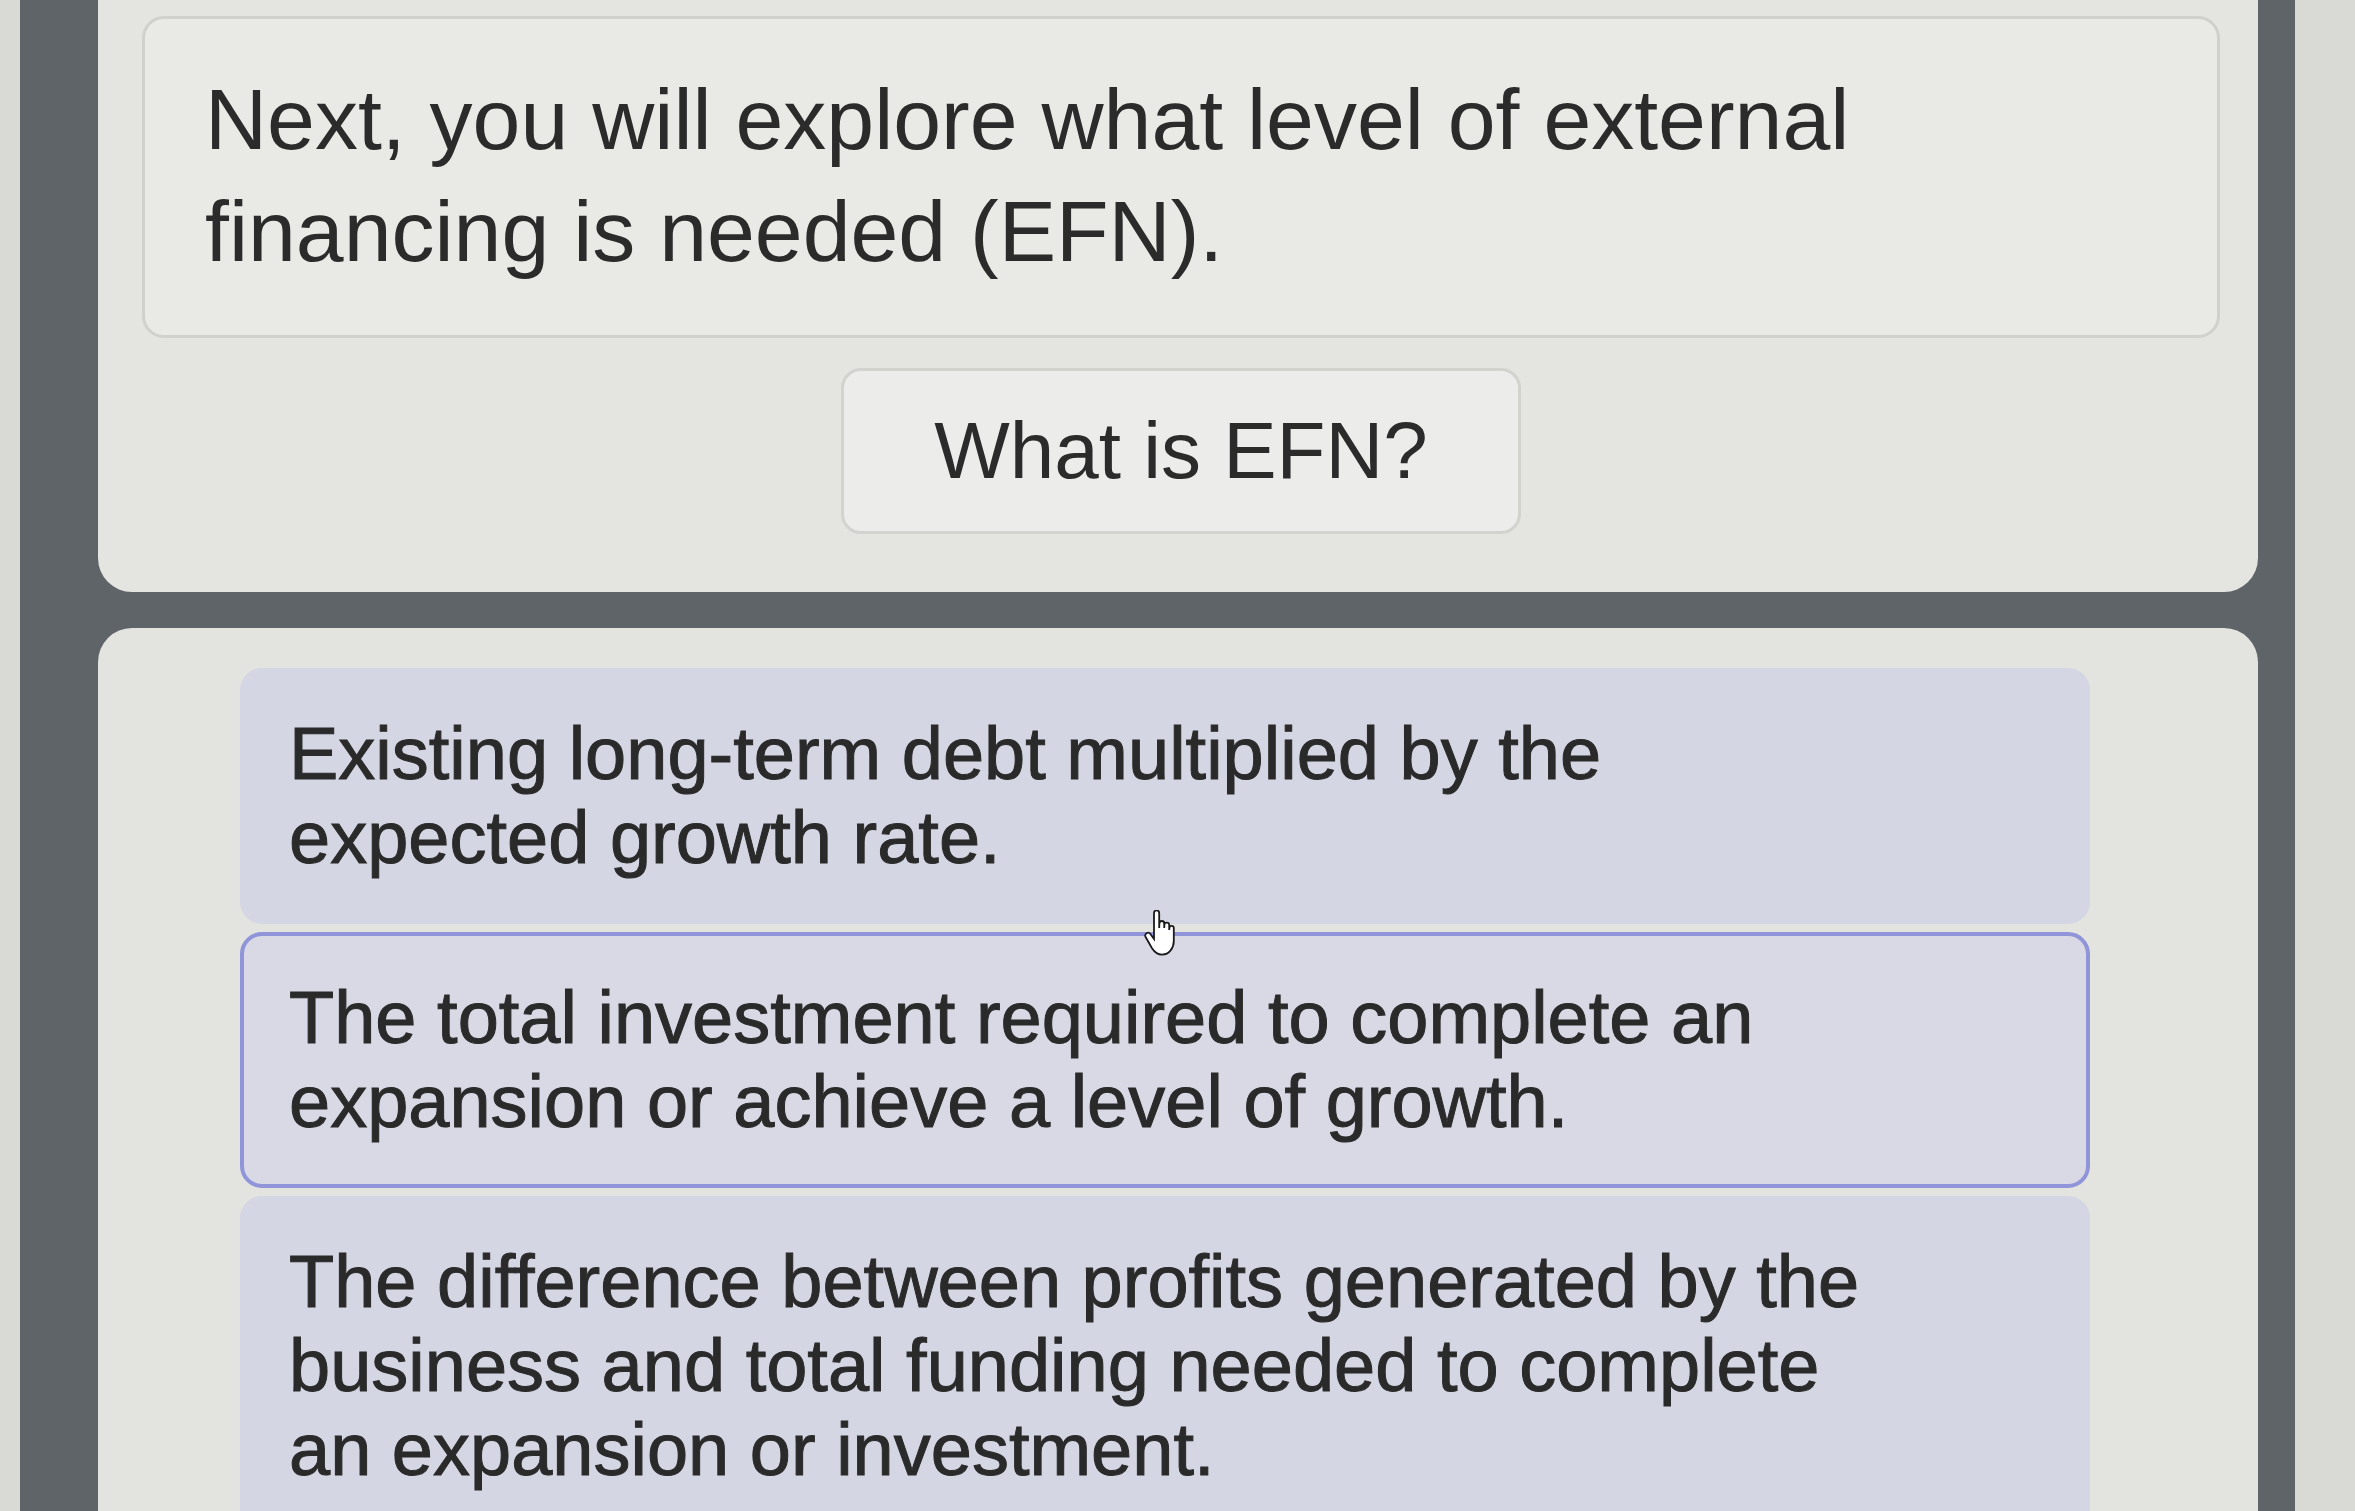 This screenshot has height=1511, width=2355. What do you see at coordinates (1181, 451) in the screenshot?
I see `question-button: What is EFN?` at bounding box center [1181, 451].